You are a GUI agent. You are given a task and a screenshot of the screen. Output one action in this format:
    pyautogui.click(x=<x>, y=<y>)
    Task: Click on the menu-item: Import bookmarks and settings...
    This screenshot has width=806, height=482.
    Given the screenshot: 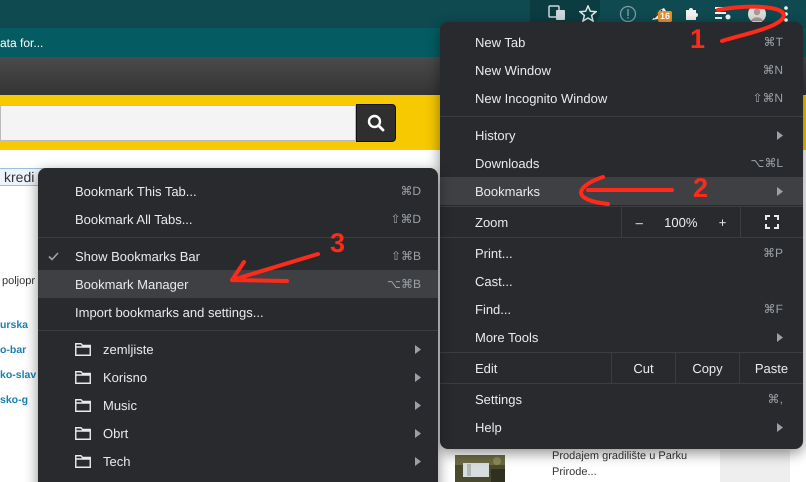 What is the action you would take?
    pyautogui.click(x=169, y=312)
    